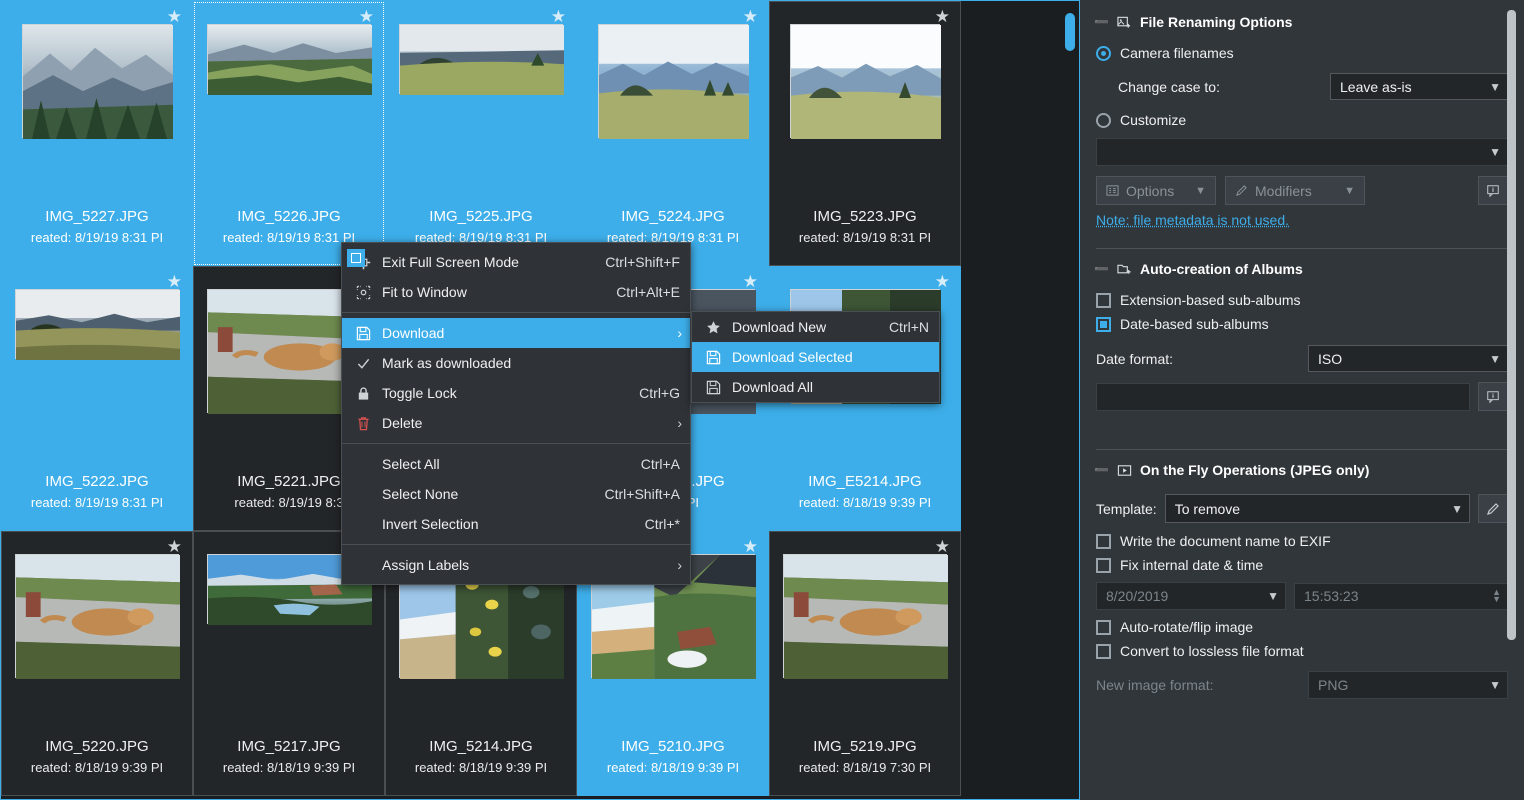 This screenshot has width=1524, height=800. I want to click on custom-date-format-input, so click(1283, 396).